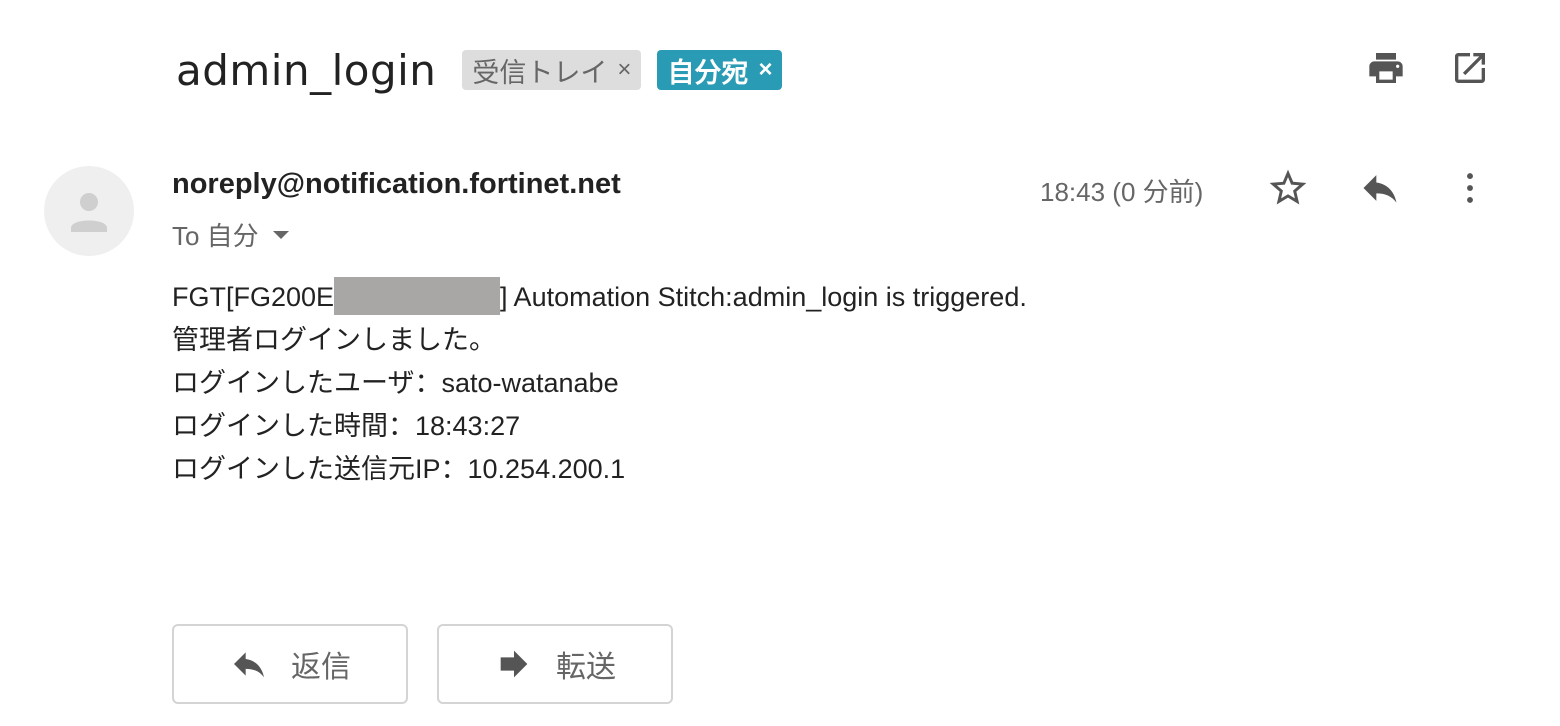 The height and width of the screenshot is (726, 1560). I want to click on remove-label-inbox-button: ×, so click(624, 70).